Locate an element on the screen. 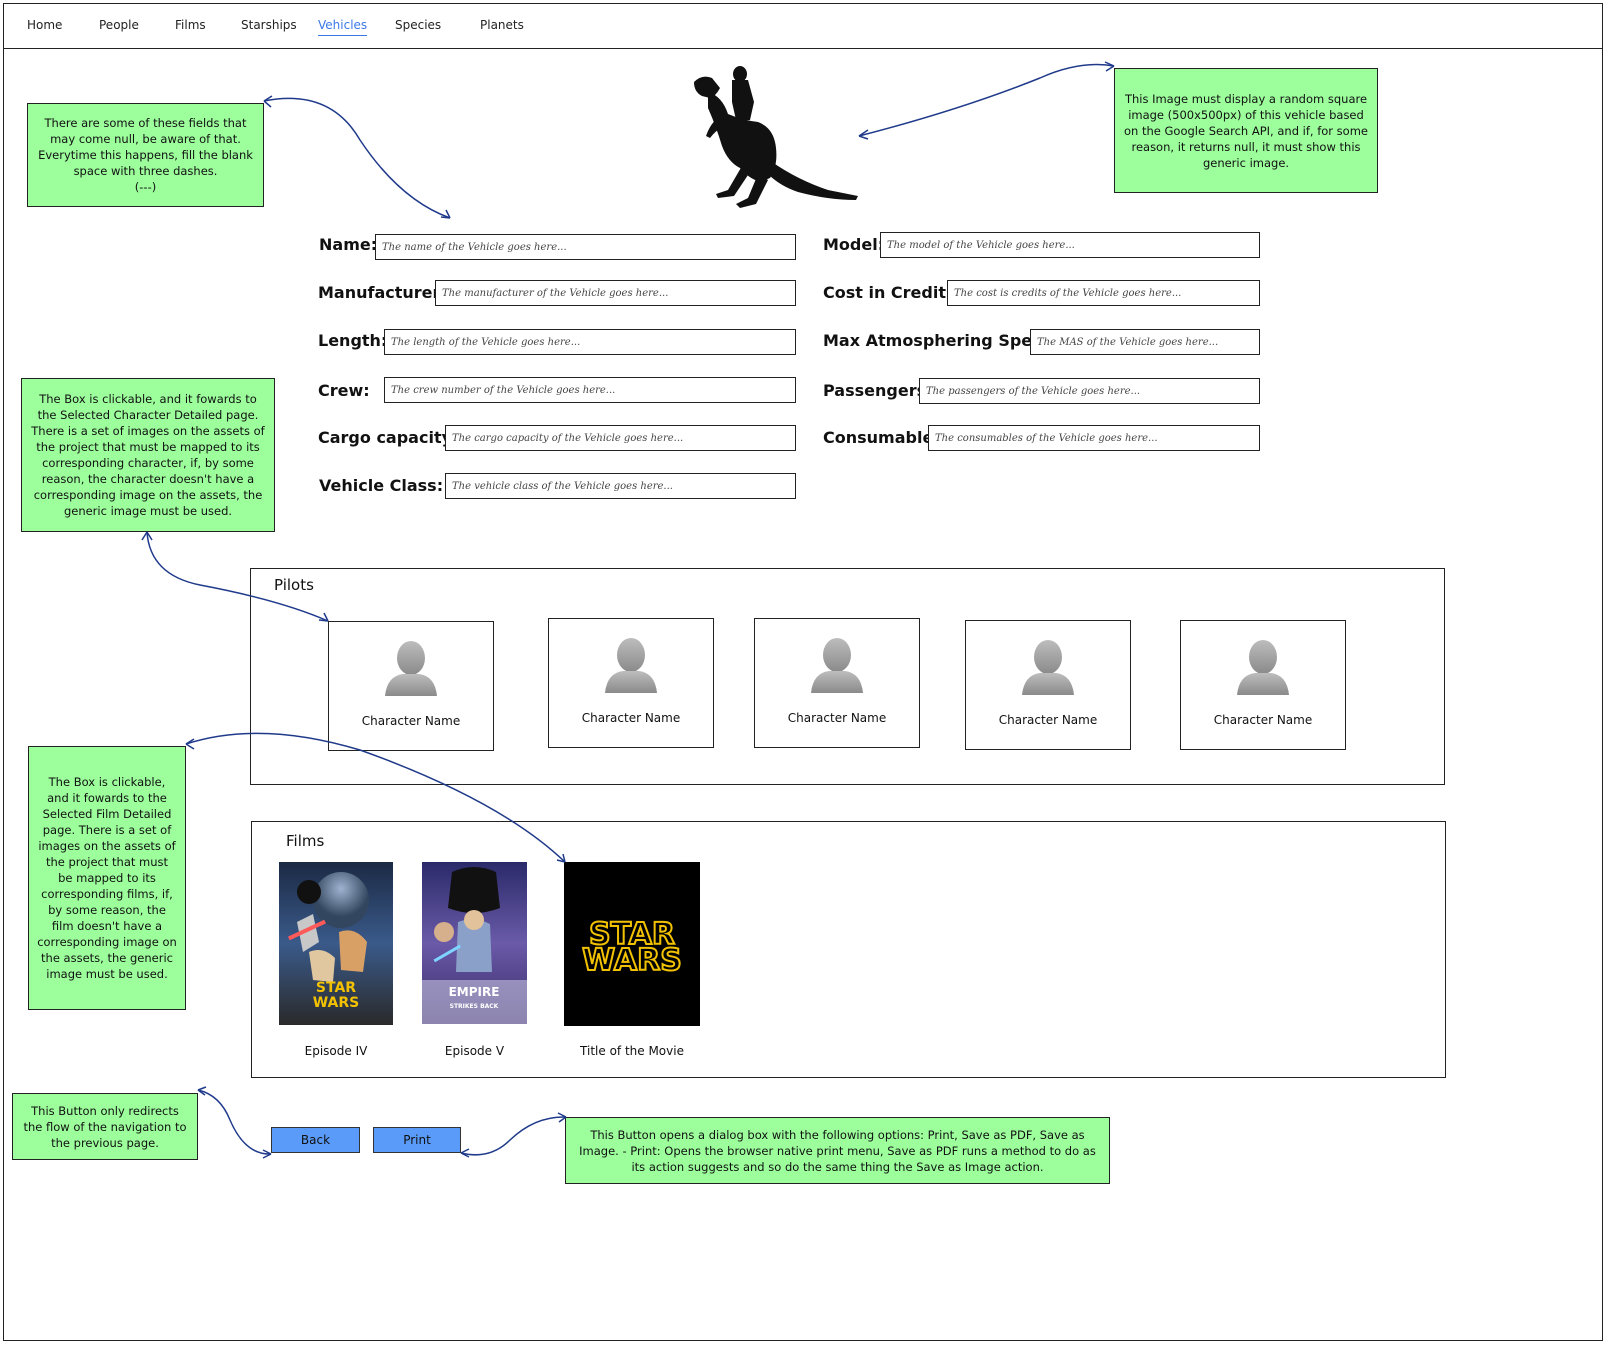 This screenshot has width=1606, height=1345. manufacturer-field is located at coordinates (615, 293).